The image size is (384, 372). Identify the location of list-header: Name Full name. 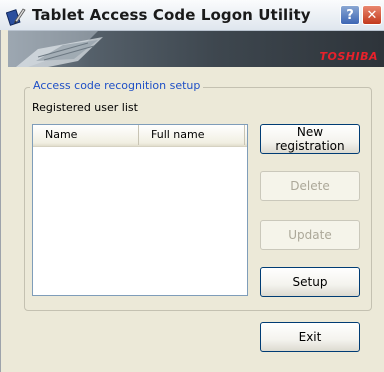
(140, 136).